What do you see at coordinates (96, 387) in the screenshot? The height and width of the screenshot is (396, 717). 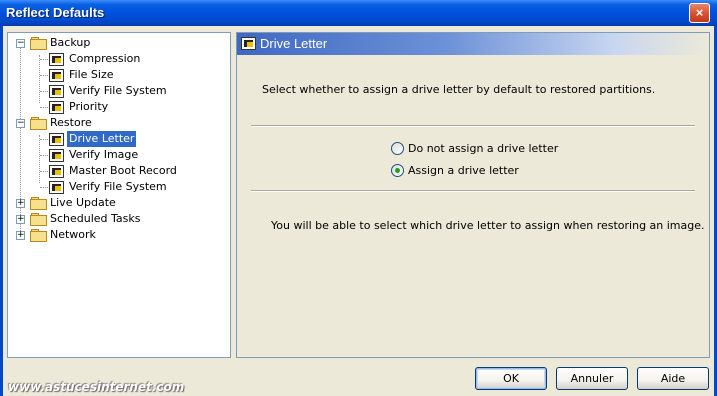 I see `watermark: www.astucesinternet.com` at bounding box center [96, 387].